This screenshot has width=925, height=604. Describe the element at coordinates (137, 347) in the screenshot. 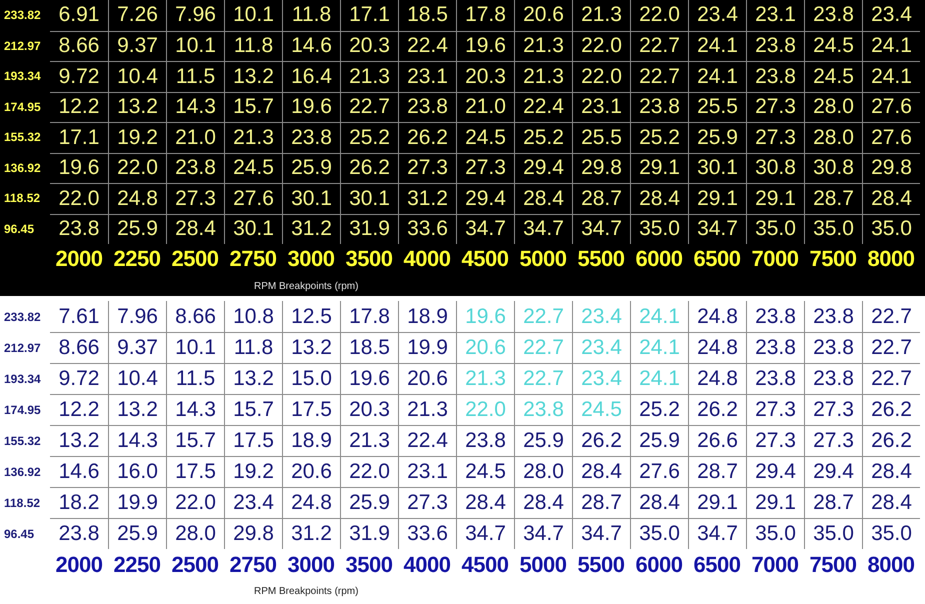

I see `table-cell: 9.37` at that location.